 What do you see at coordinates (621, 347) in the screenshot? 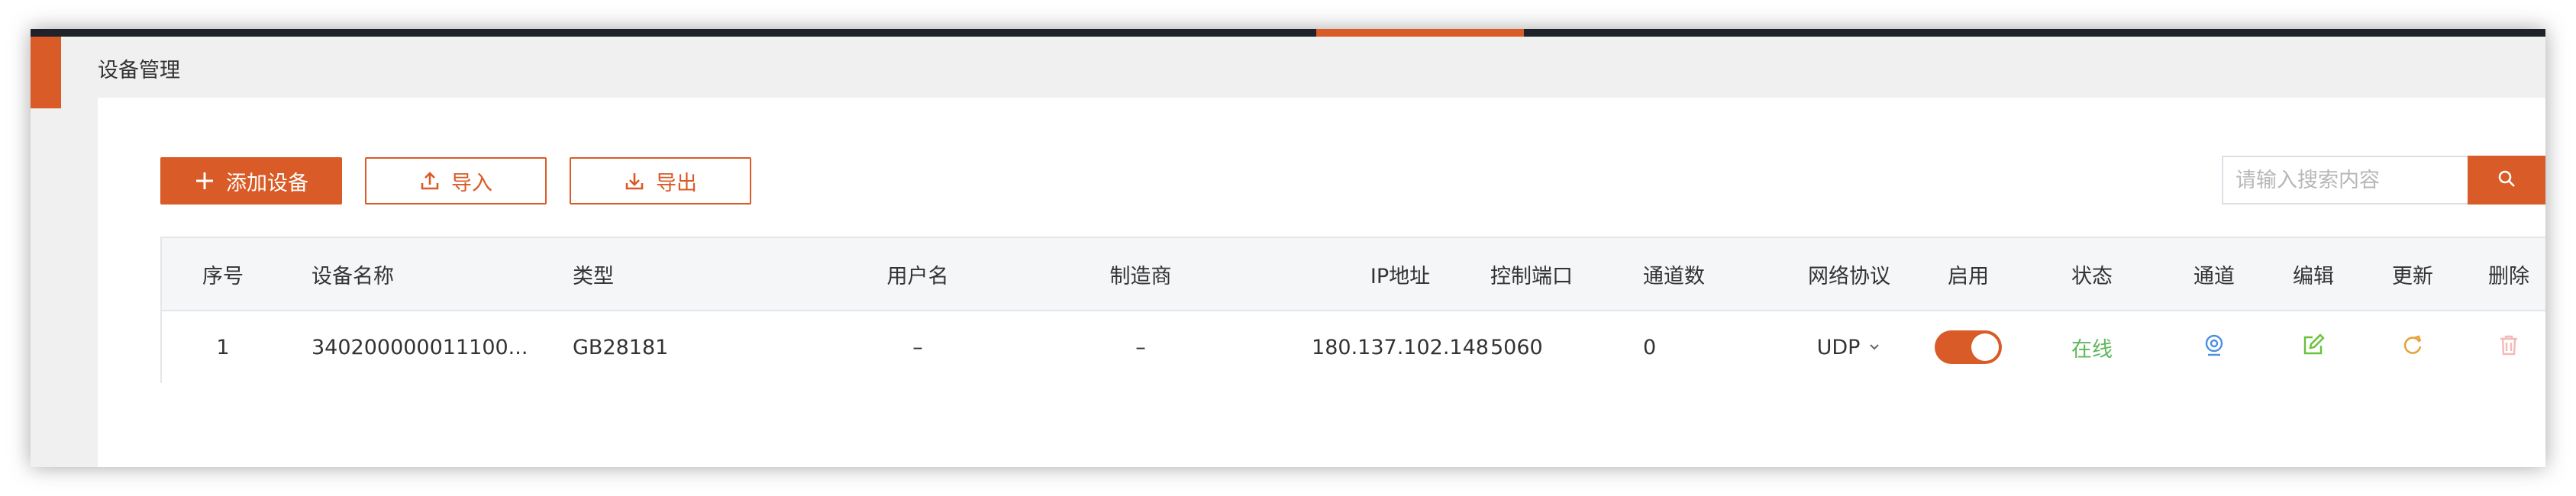
I see `row-type: GB28181` at bounding box center [621, 347].